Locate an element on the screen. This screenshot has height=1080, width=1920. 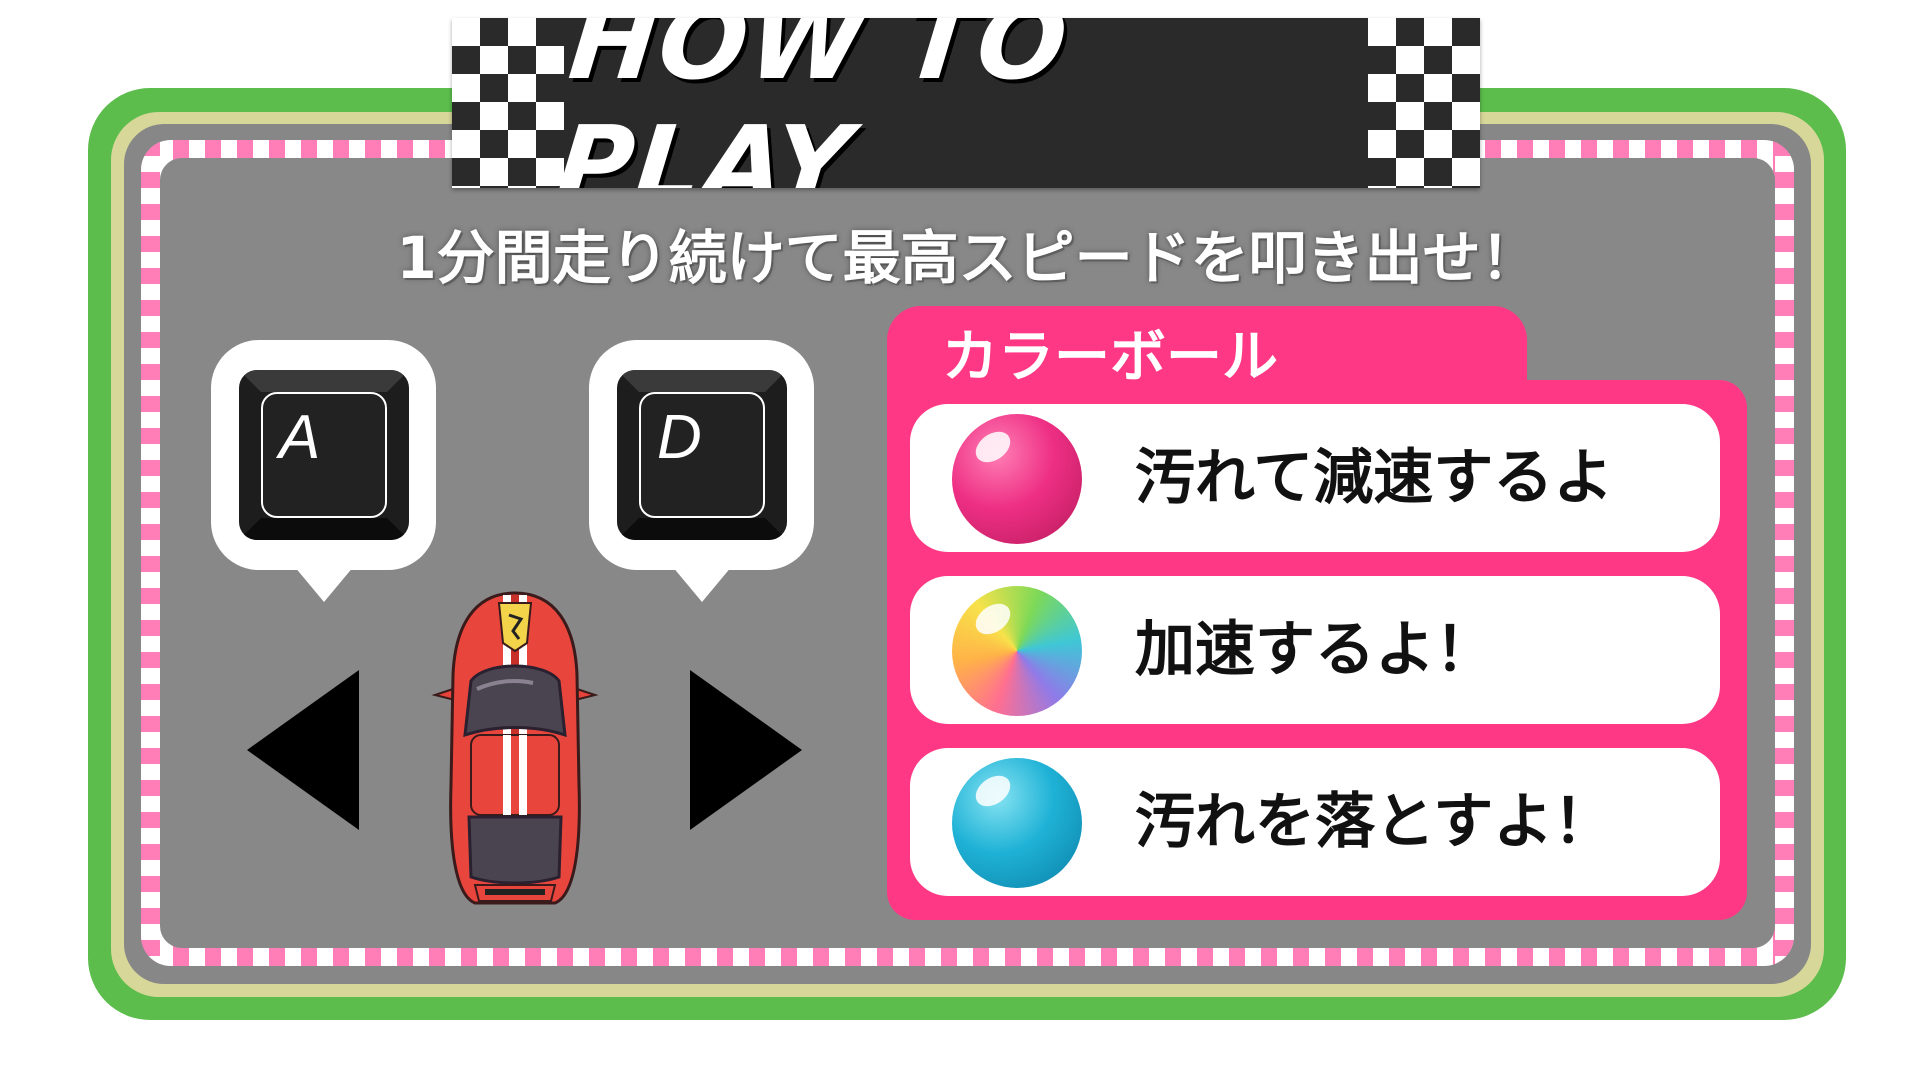
key-d-label: D is located at coordinates (679, 437).